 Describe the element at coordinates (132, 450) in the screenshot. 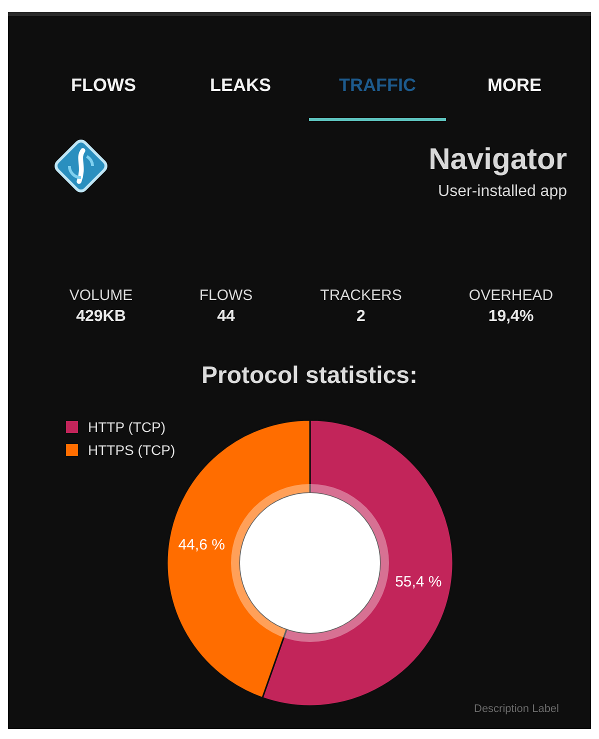

I see `legend-label: HTTPS (TCP)` at that location.